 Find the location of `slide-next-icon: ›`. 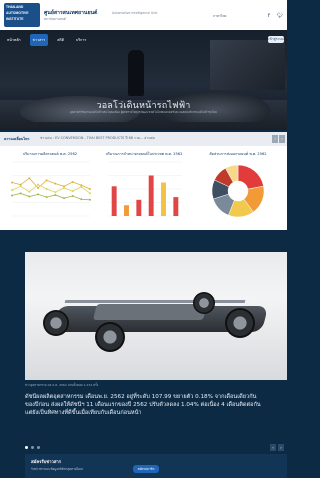

slide-next-icon: › is located at coordinates (281, 447).